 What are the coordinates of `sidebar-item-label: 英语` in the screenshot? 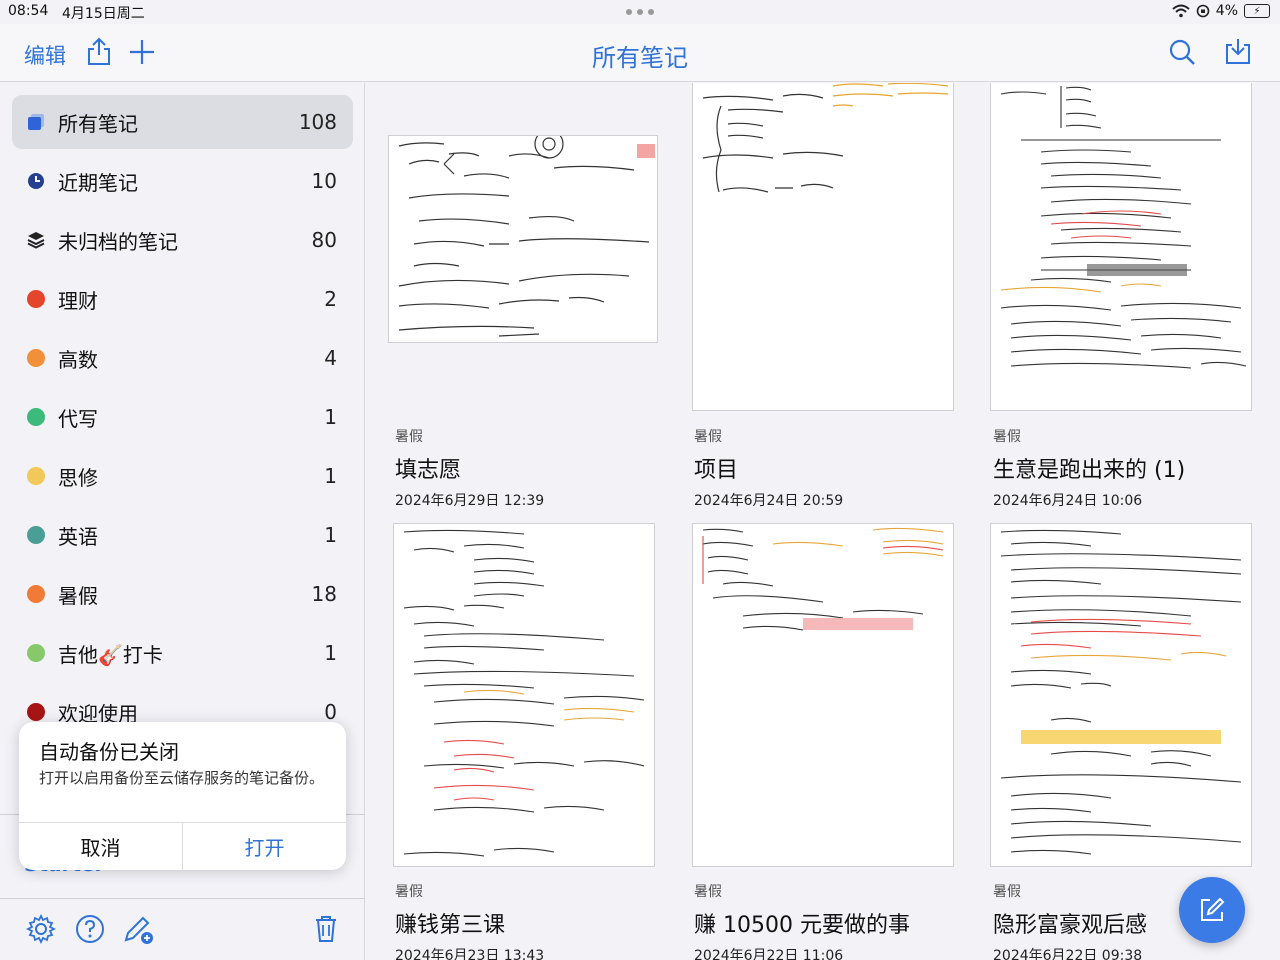 It's located at (78, 536).